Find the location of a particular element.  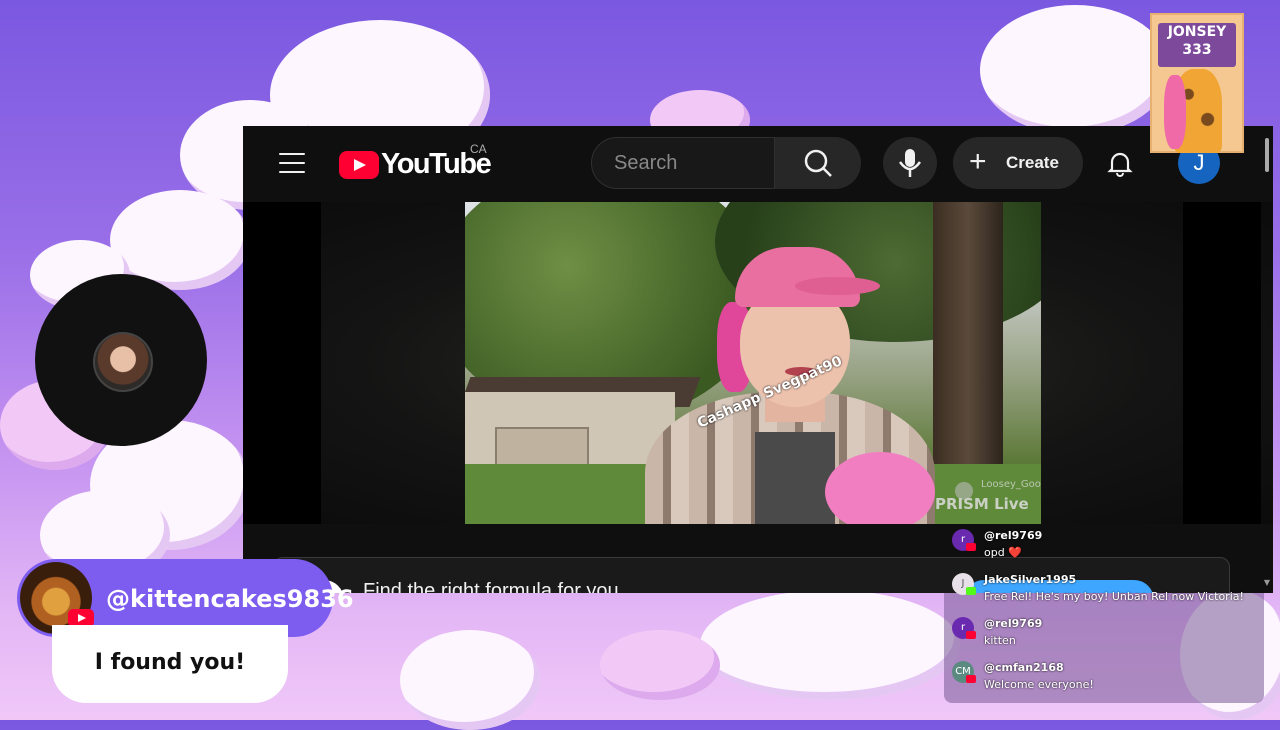

chat-message: r @rel9769 kitten is located at coordinates (1107, 629).